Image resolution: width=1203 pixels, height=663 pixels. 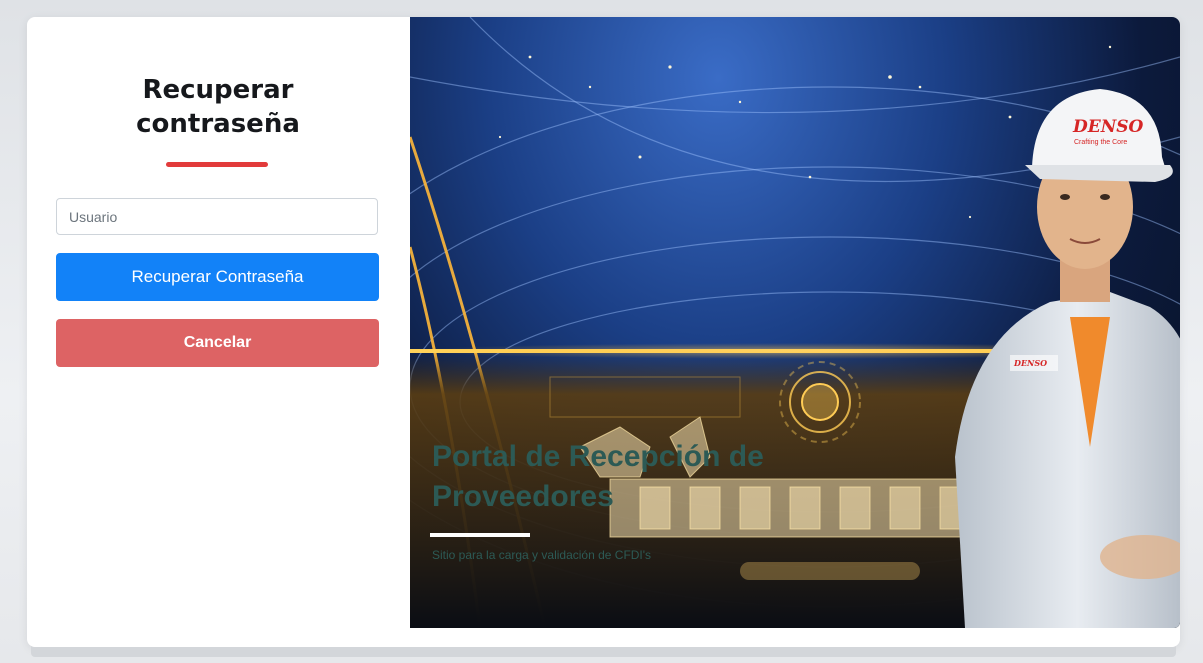 I want to click on coat-logo: DENSO, so click(x=1030, y=363).